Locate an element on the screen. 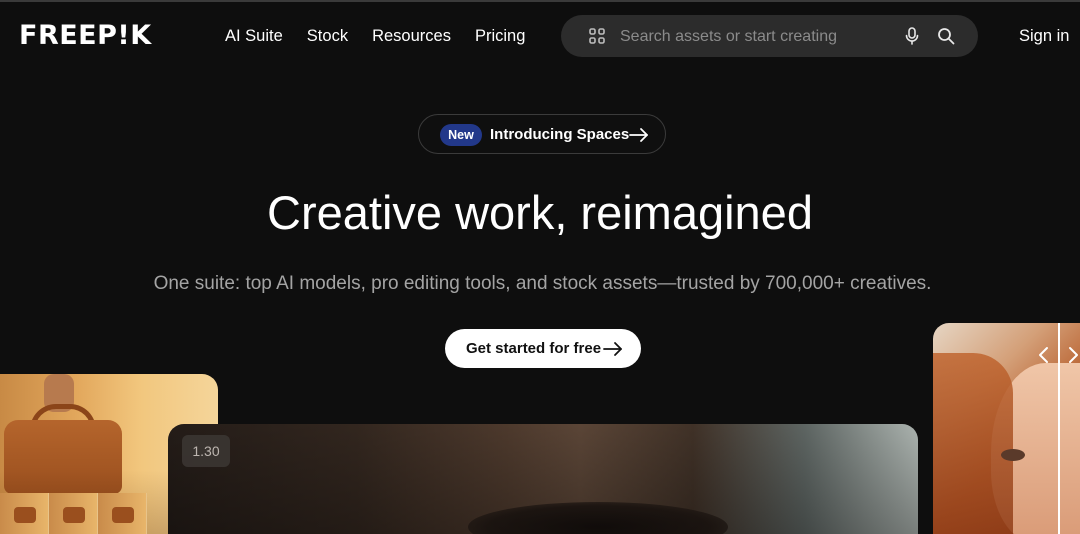 The image size is (1080, 534). video-timestamp: 1.30 is located at coordinates (206, 451).